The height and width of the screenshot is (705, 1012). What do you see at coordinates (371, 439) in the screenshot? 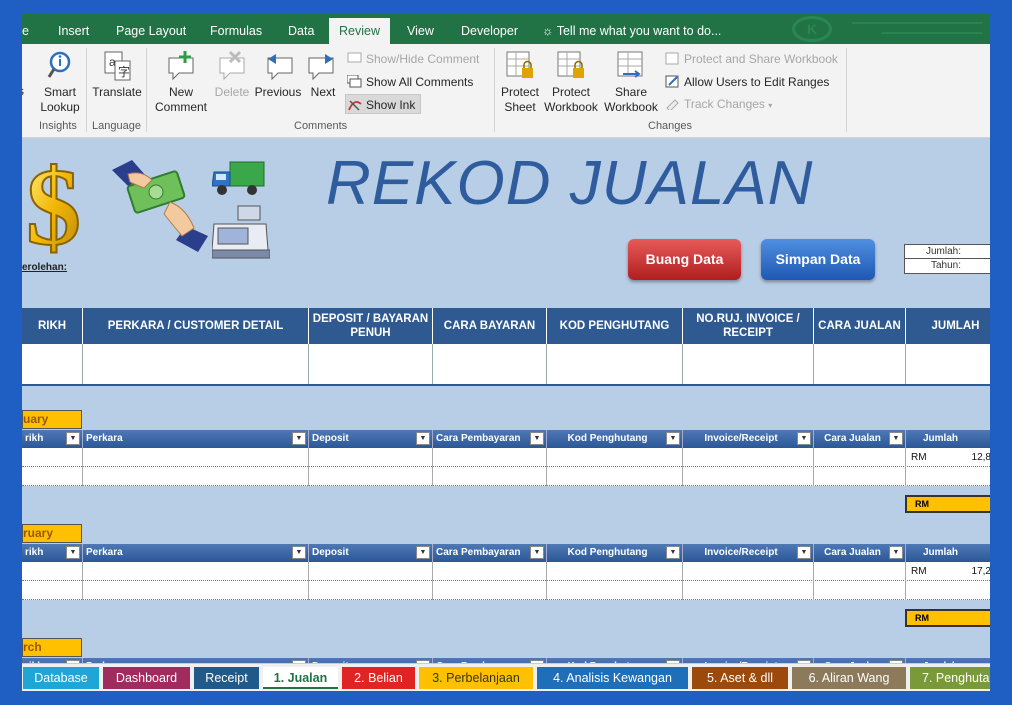
I see `filter-deposit: Deposit ▼` at bounding box center [371, 439].